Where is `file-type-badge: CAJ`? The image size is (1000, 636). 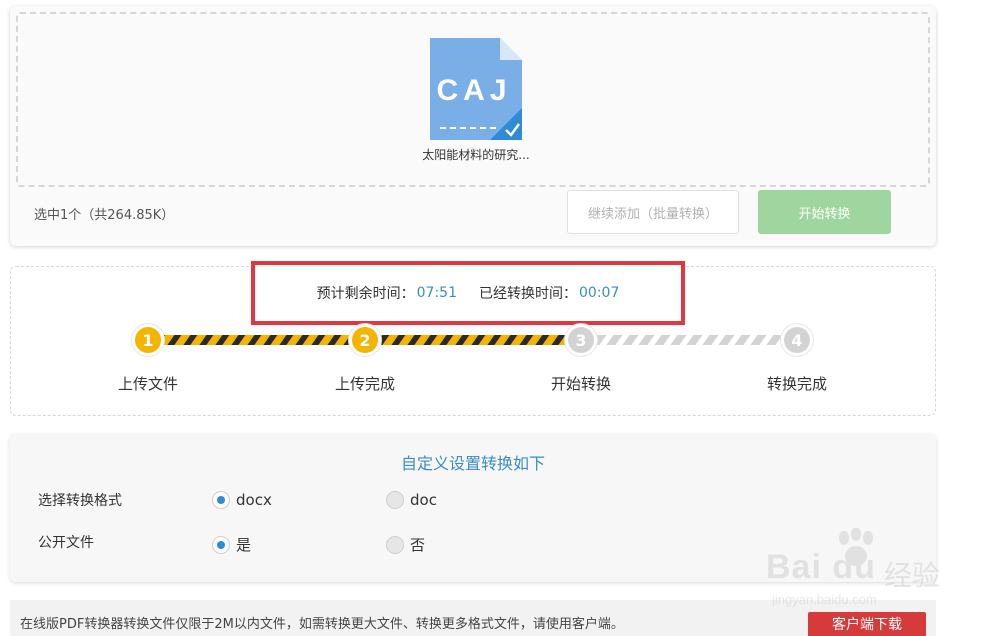 file-type-badge: CAJ is located at coordinates (474, 90).